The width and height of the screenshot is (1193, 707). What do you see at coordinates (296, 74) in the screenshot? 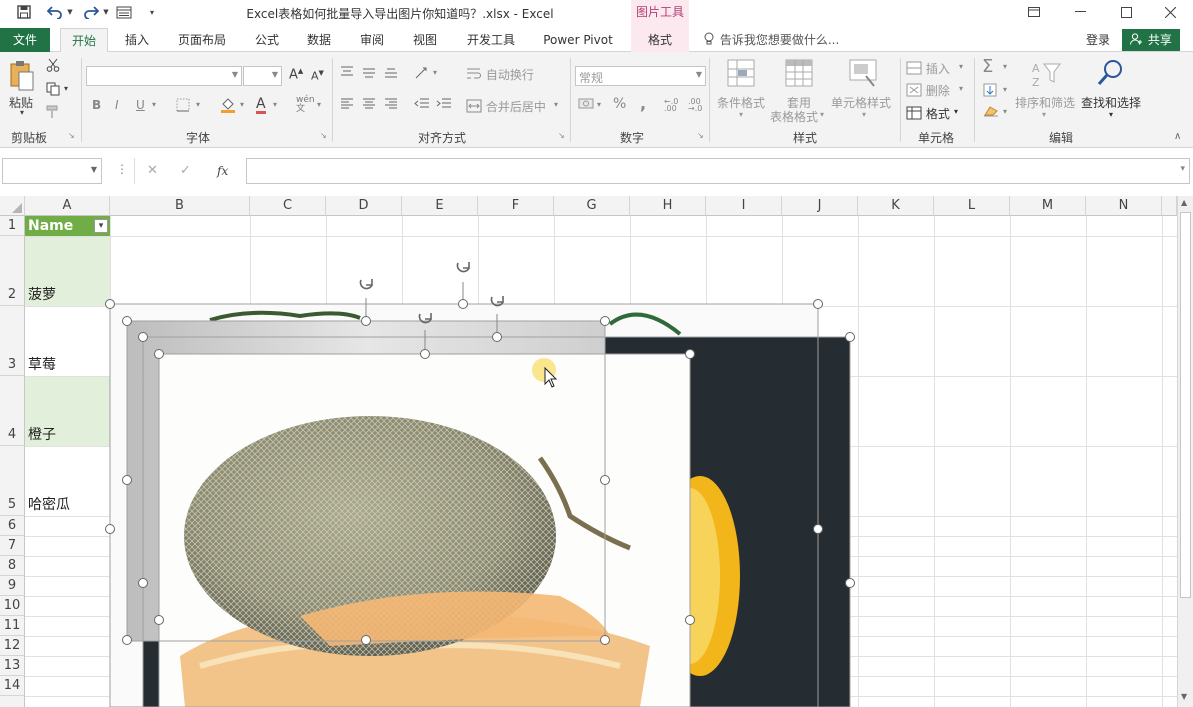
I see `grow-font-icon: A▲` at bounding box center [296, 74].